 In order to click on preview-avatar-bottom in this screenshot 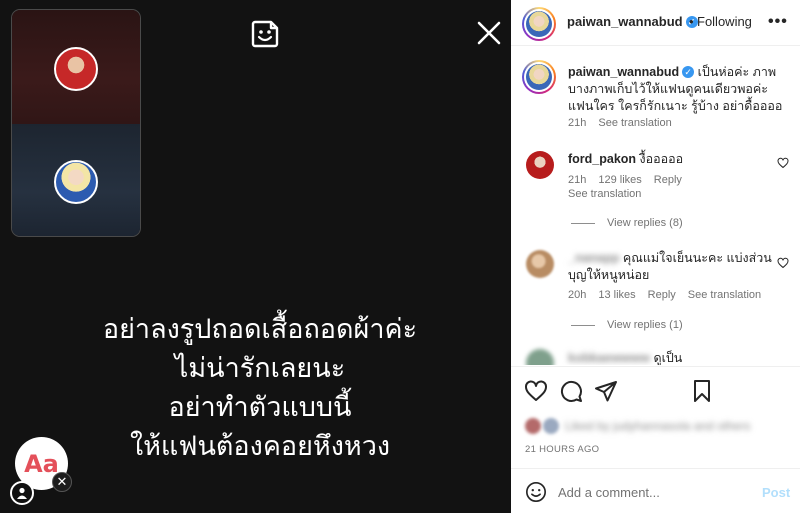, I will do `click(76, 182)`.